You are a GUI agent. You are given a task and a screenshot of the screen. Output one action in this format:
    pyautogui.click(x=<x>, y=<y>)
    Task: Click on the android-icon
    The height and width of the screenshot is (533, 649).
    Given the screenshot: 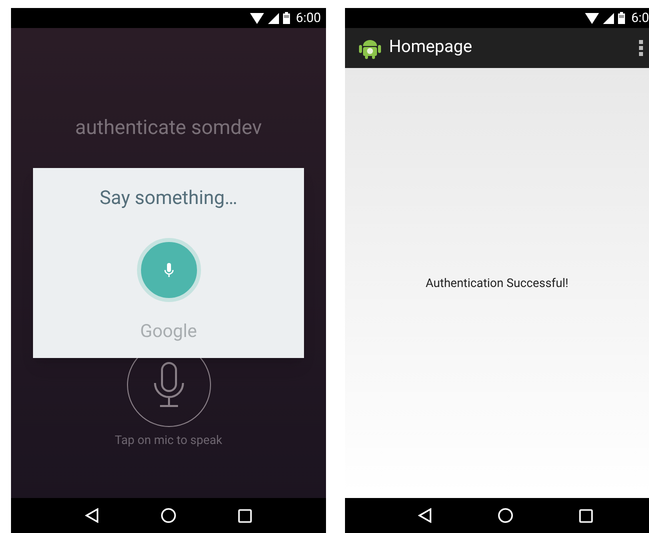 What is the action you would take?
    pyautogui.click(x=370, y=48)
    